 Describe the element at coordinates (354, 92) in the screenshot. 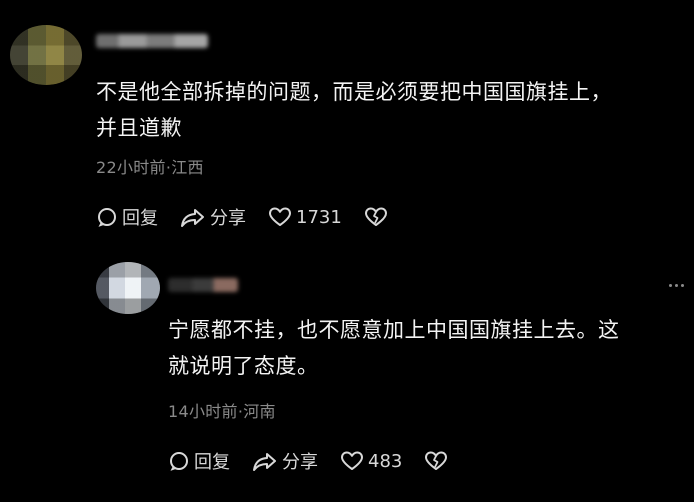

I see `comment-text-line: 不是他全部拆掉的问题，而是必须要把中国国旗挂上，` at that location.